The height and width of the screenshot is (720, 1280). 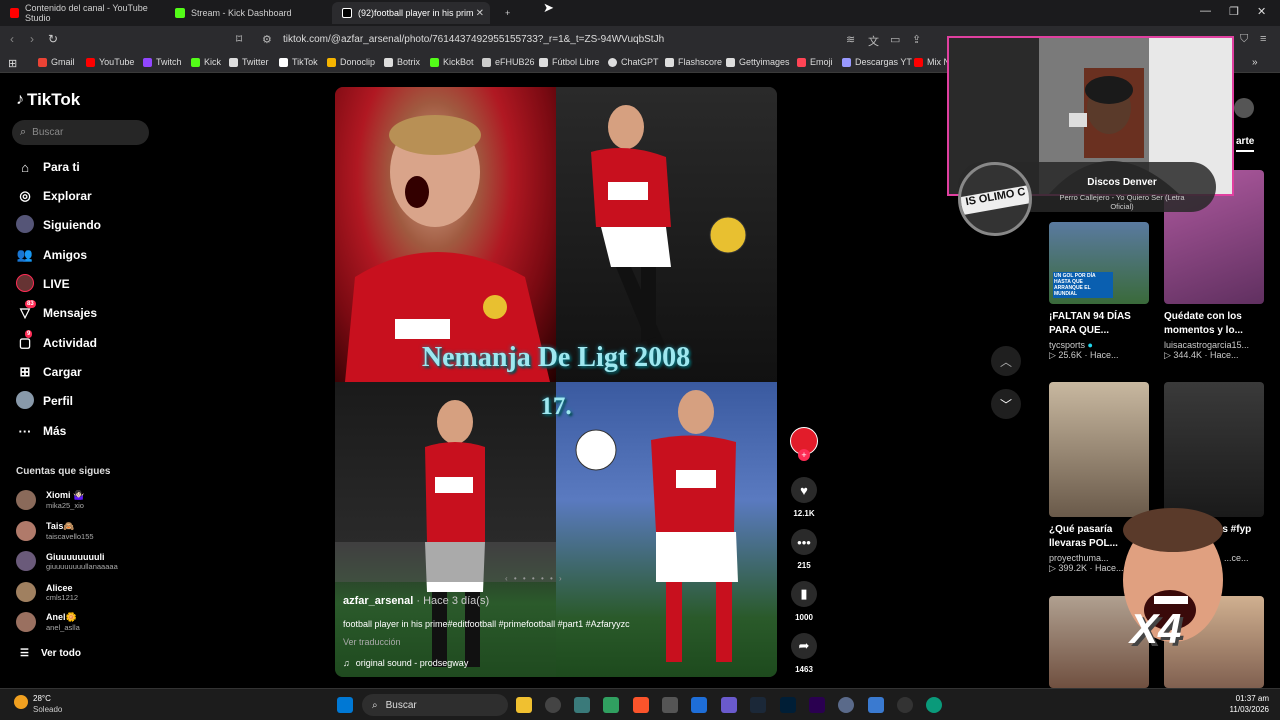 What do you see at coordinates (411, 13) in the screenshot?
I see `tab-tiktok: (92)football player in his prim ✕` at bounding box center [411, 13].